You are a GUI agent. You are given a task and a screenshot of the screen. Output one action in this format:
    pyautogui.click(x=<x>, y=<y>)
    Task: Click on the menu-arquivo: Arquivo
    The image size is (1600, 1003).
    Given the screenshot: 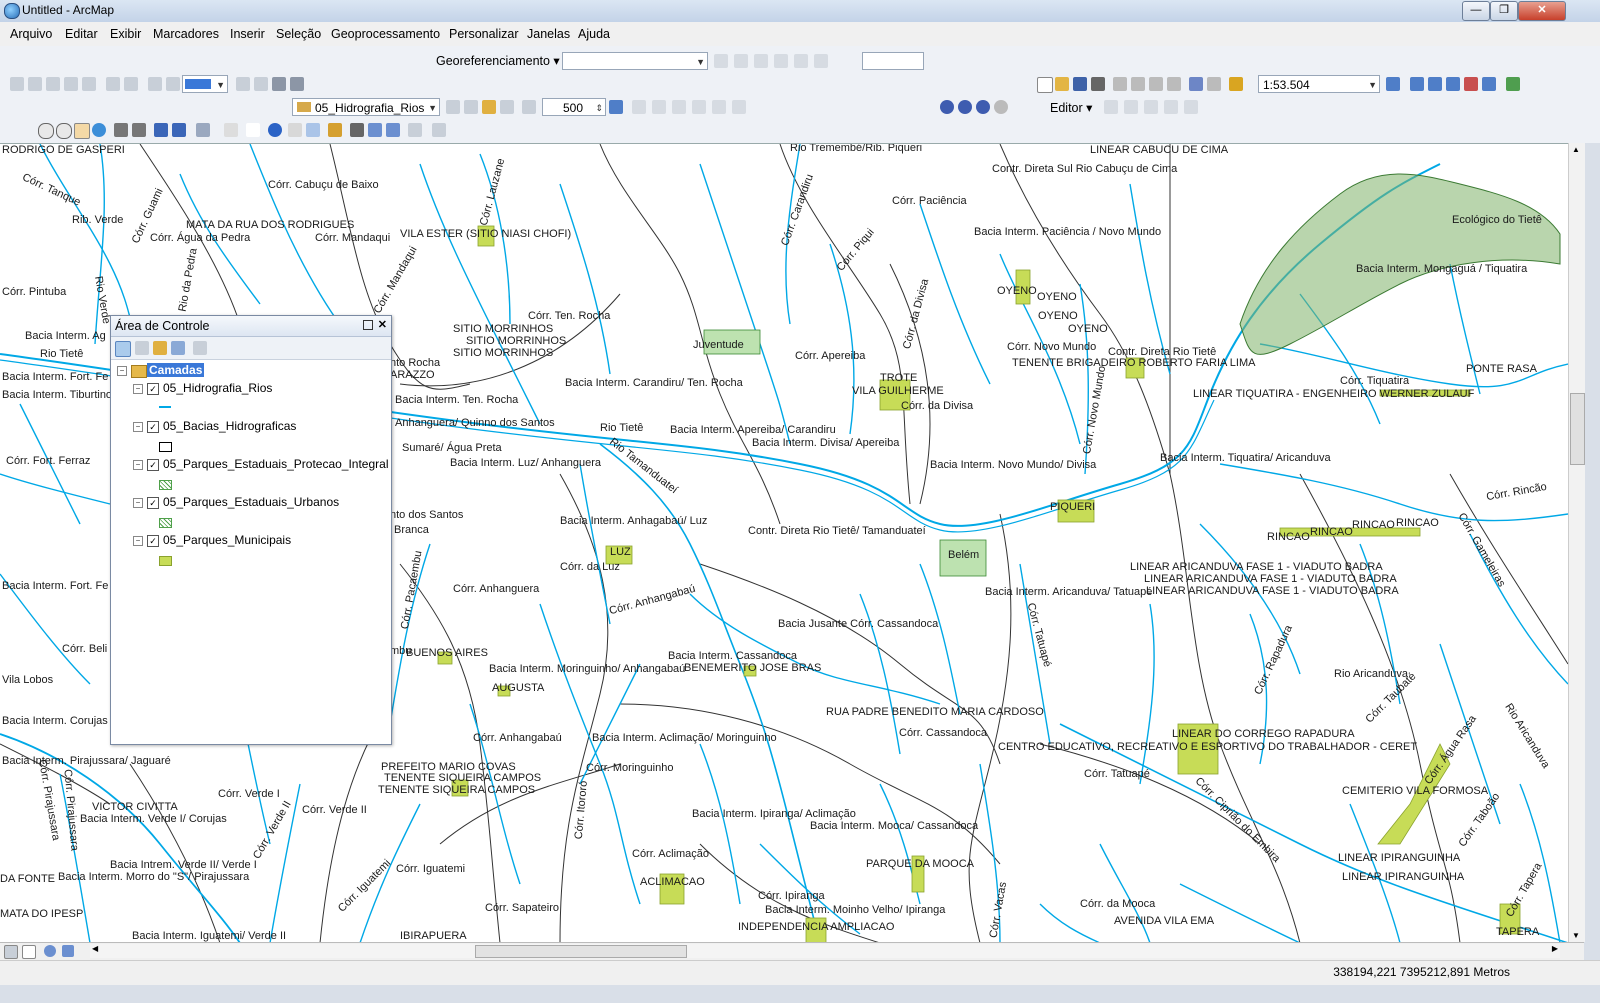 What is the action you would take?
    pyautogui.click(x=31, y=34)
    